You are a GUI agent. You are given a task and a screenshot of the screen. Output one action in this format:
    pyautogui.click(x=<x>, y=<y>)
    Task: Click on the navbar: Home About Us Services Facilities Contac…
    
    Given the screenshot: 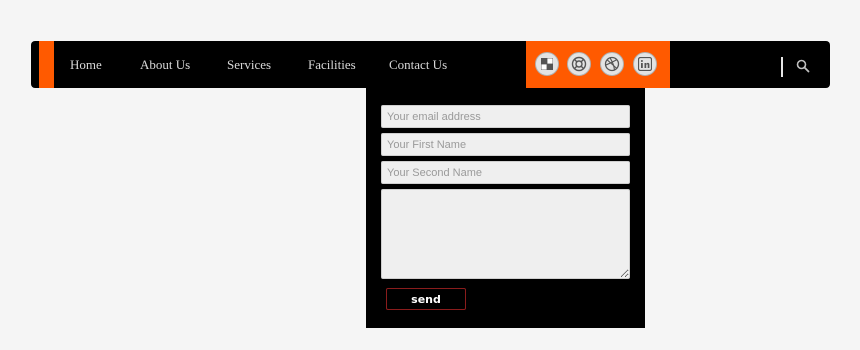 What is the action you would take?
    pyautogui.click(x=430, y=64)
    